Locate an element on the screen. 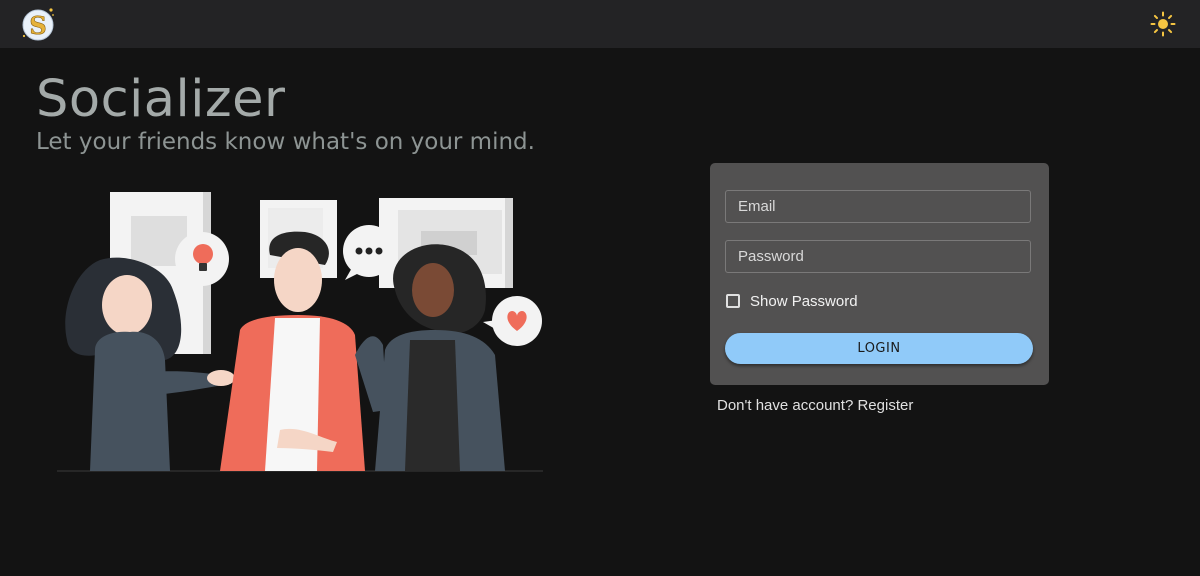  sun-icon is located at coordinates (1163, 24).